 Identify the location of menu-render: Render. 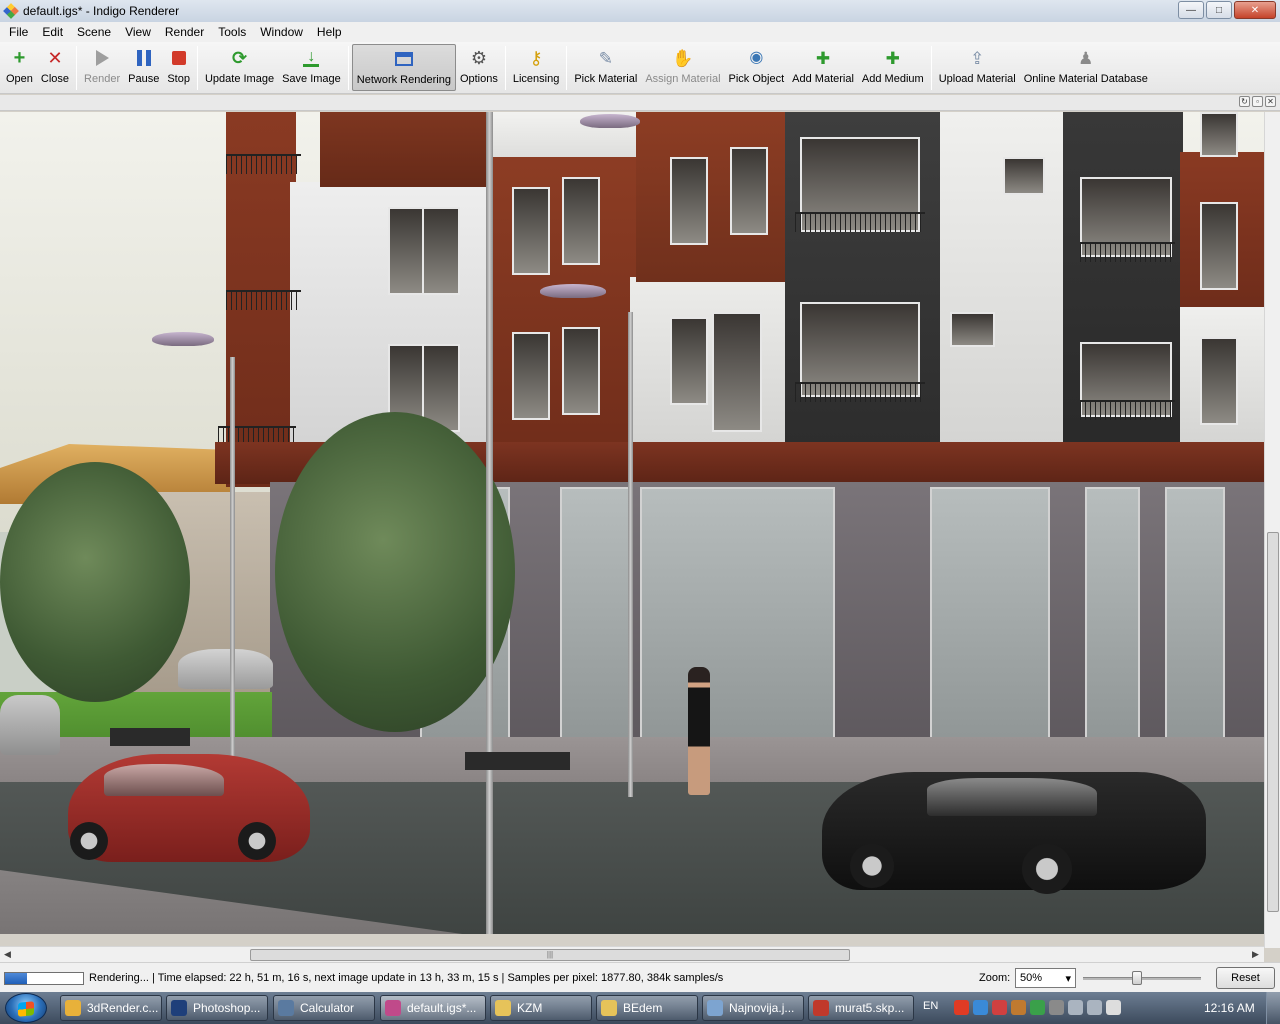
(184, 32).